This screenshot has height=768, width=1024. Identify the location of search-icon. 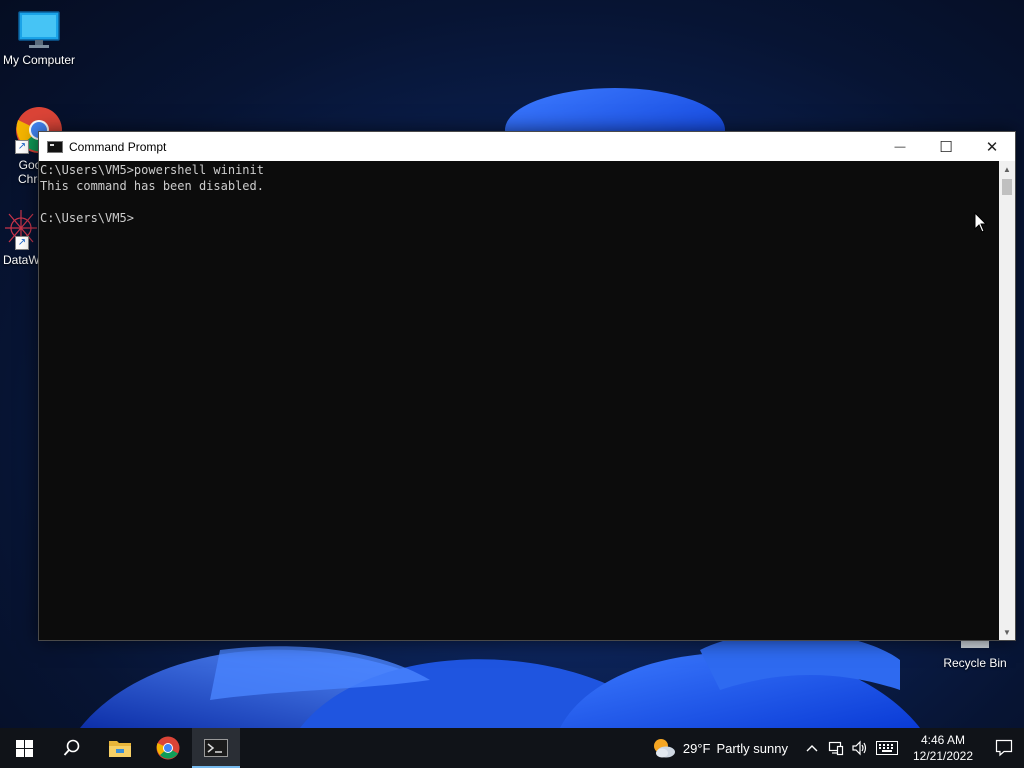
(71, 747).